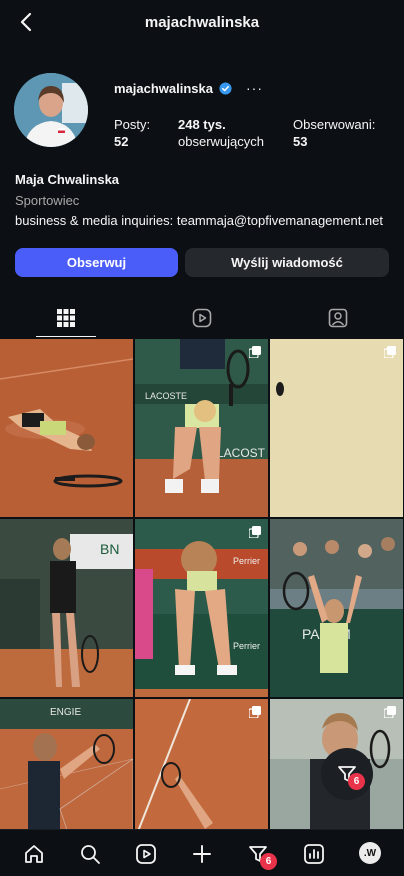 The height and width of the screenshot is (876, 404). What do you see at coordinates (132, 124) in the screenshot?
I see `posts-label: Posty:` at bounding box center [132, 124].